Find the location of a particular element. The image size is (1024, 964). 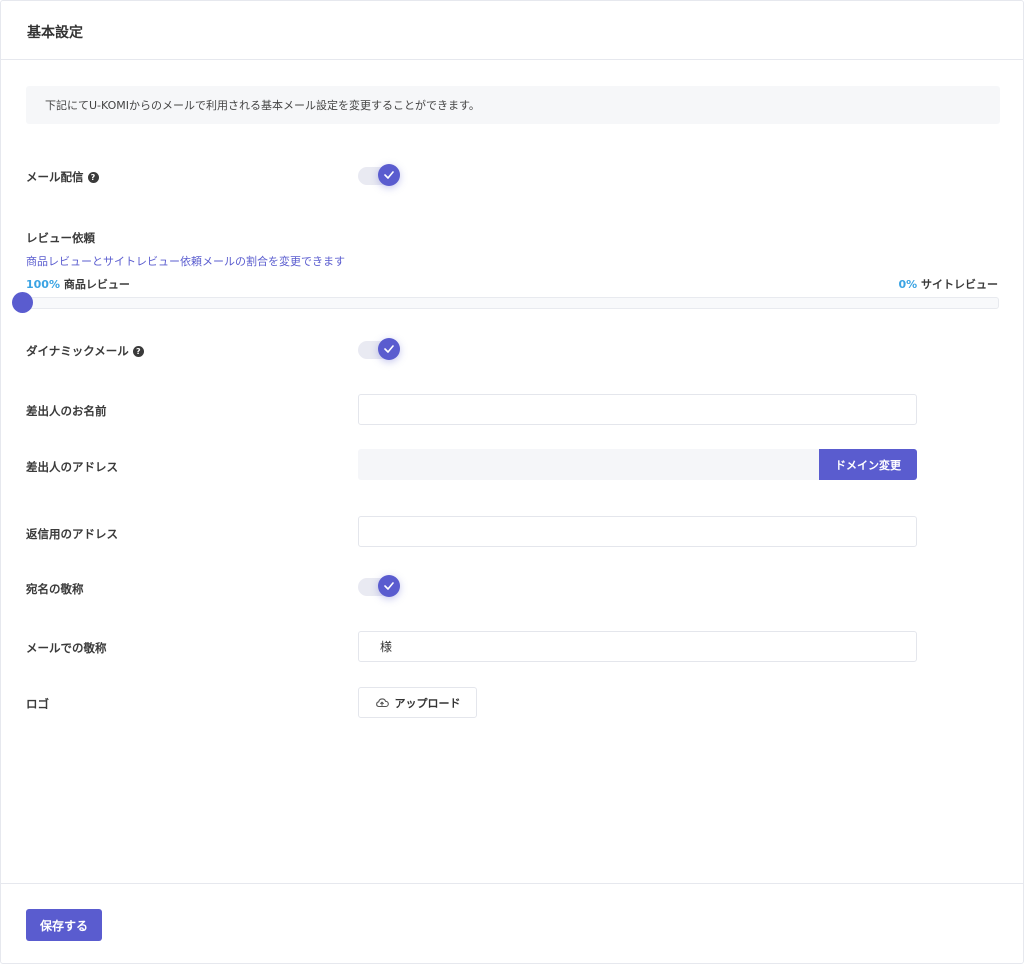

page-title: 基本設定 is located at coordinates (55, 33).